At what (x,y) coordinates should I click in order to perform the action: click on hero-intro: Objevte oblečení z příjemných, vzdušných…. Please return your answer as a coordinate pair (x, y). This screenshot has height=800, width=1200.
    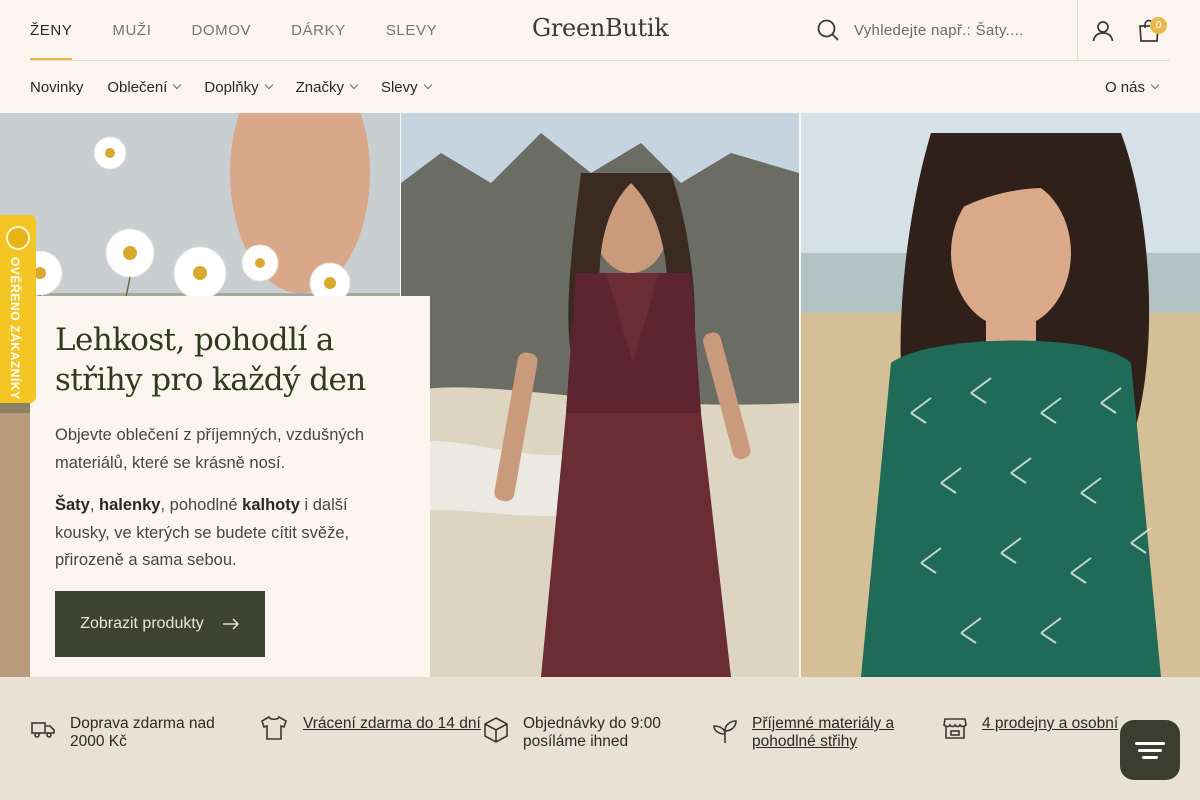
    Looking at the image, I should click on (210, 449).